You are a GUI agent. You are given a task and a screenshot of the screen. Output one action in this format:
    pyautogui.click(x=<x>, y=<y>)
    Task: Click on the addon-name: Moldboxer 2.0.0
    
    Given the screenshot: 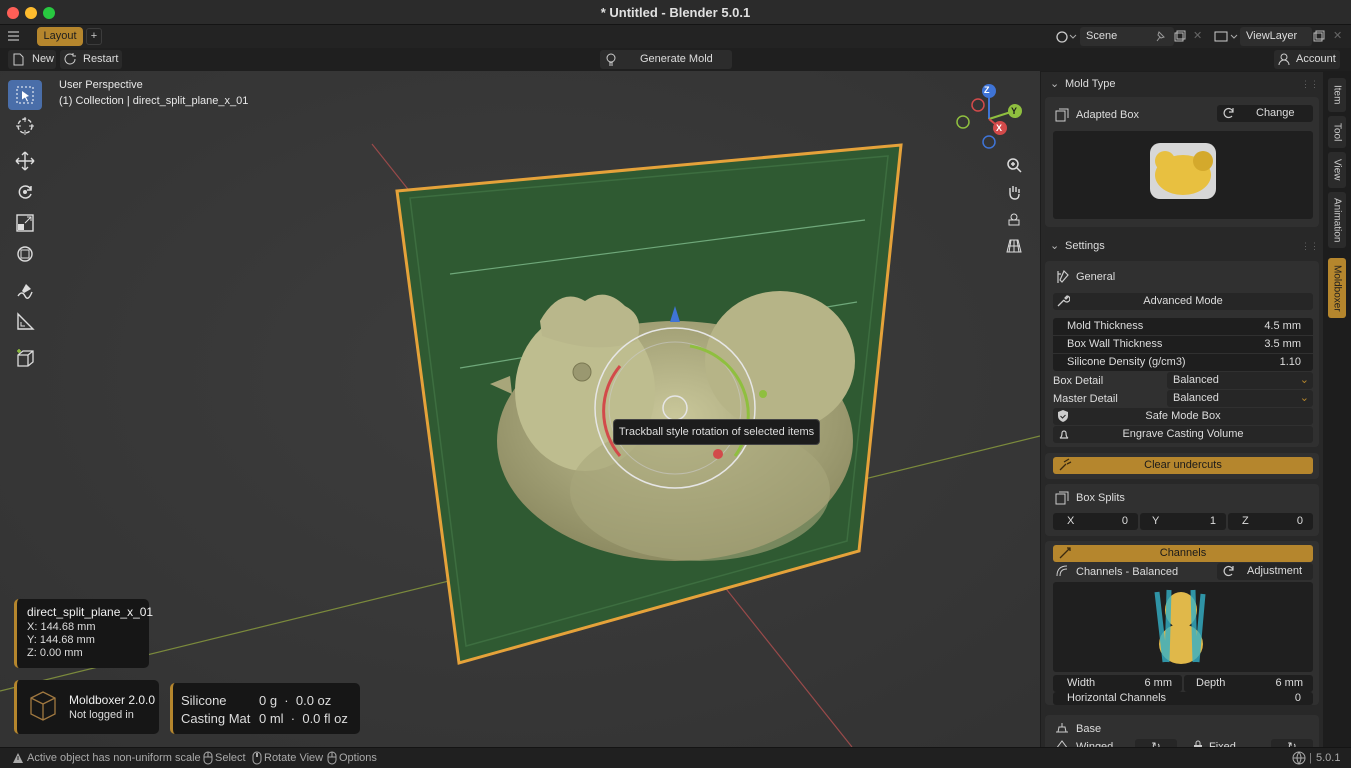 What is the action you would take?
    pyautogui.click(x=112, y=700)
    